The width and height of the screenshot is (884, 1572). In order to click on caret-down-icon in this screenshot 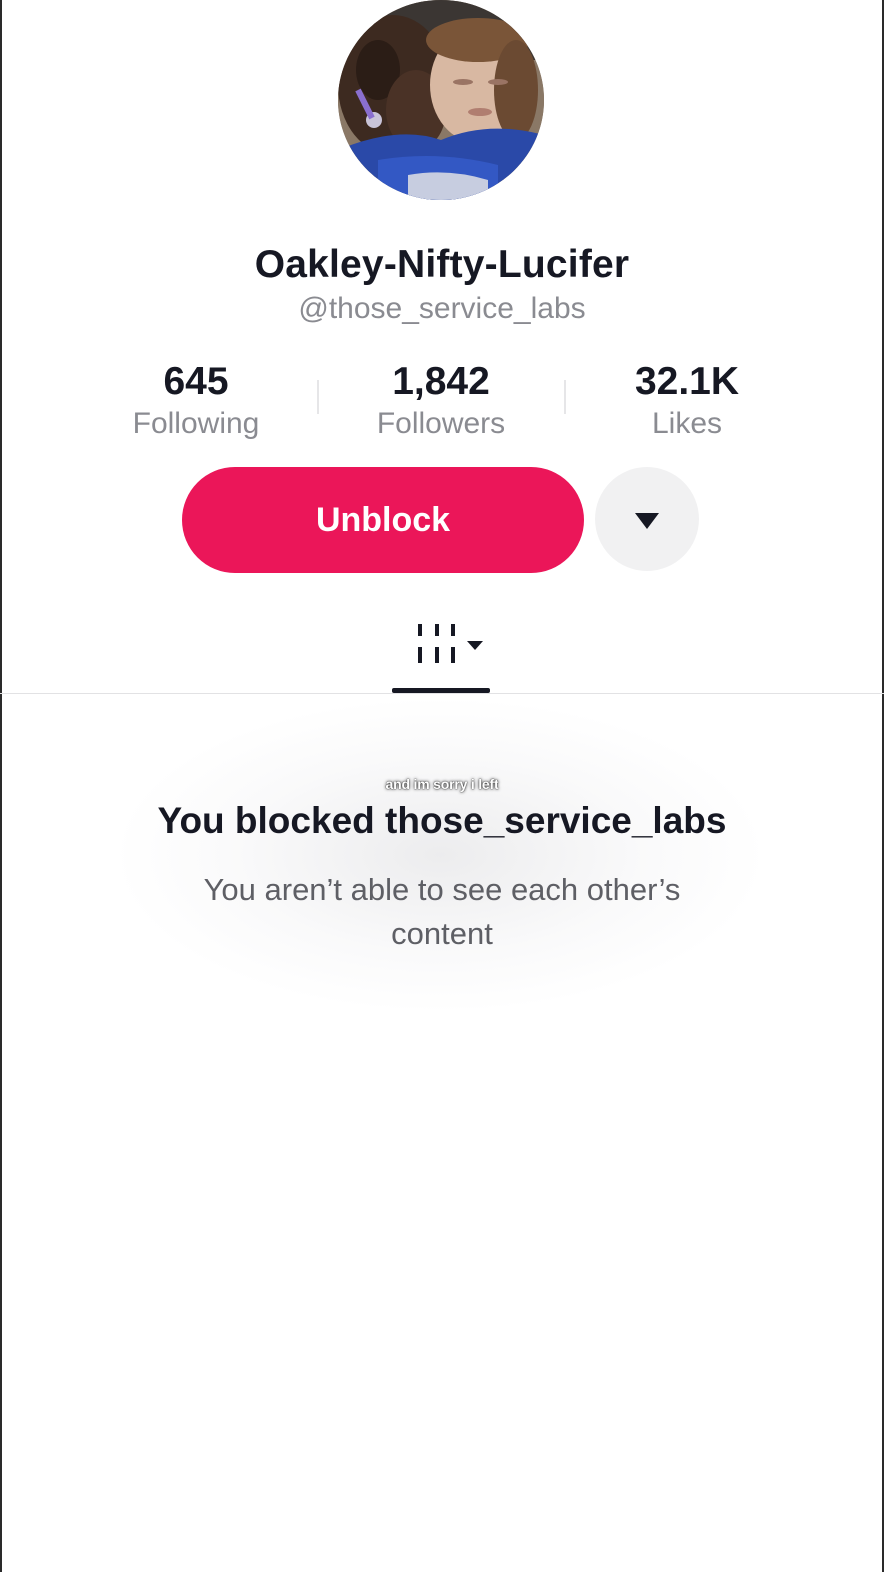, I will do `click(647, 521)`.